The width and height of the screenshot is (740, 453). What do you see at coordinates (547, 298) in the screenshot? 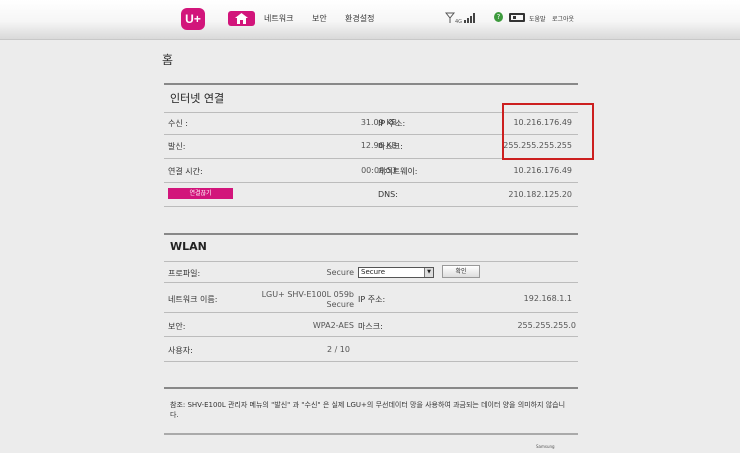
I see `wlan-ip-value: 192.168.1.1` at bounding box center [547, 298].